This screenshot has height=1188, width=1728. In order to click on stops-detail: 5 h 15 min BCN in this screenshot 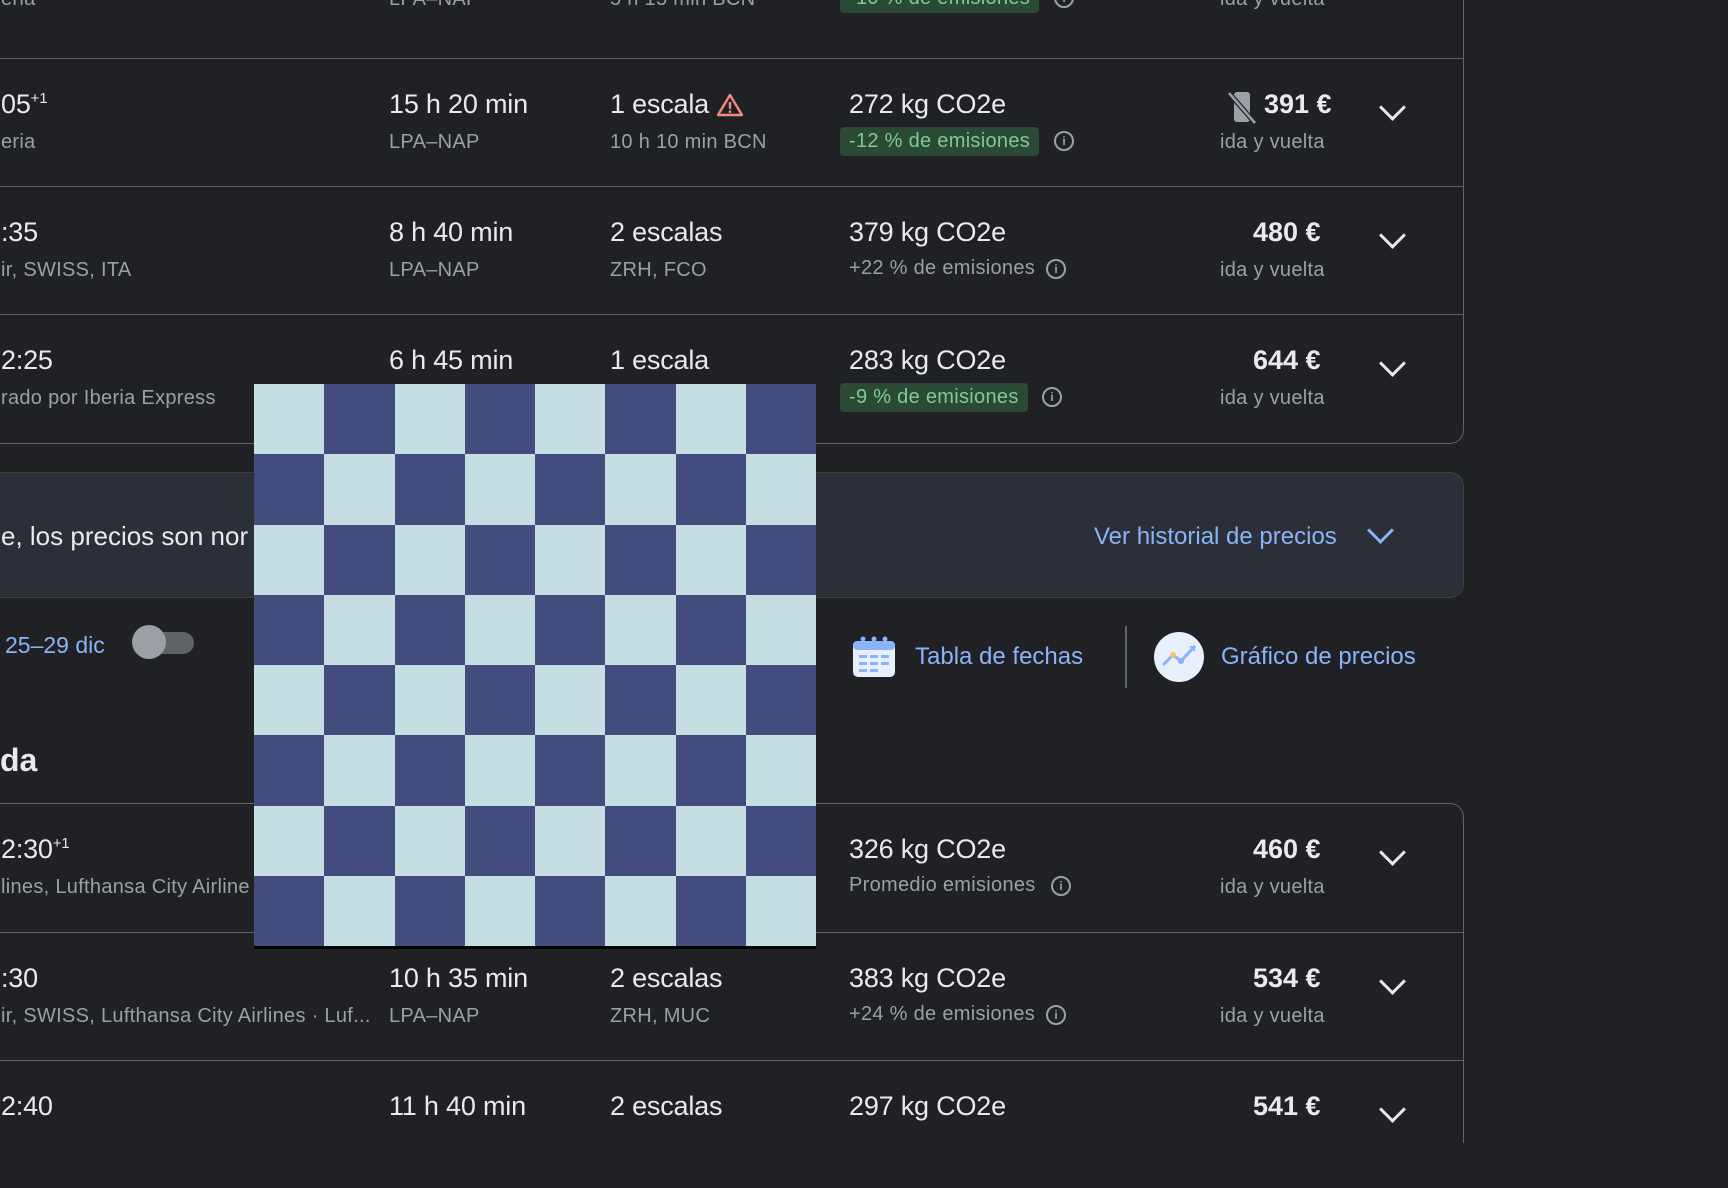, I will do `click(682, 5)`.